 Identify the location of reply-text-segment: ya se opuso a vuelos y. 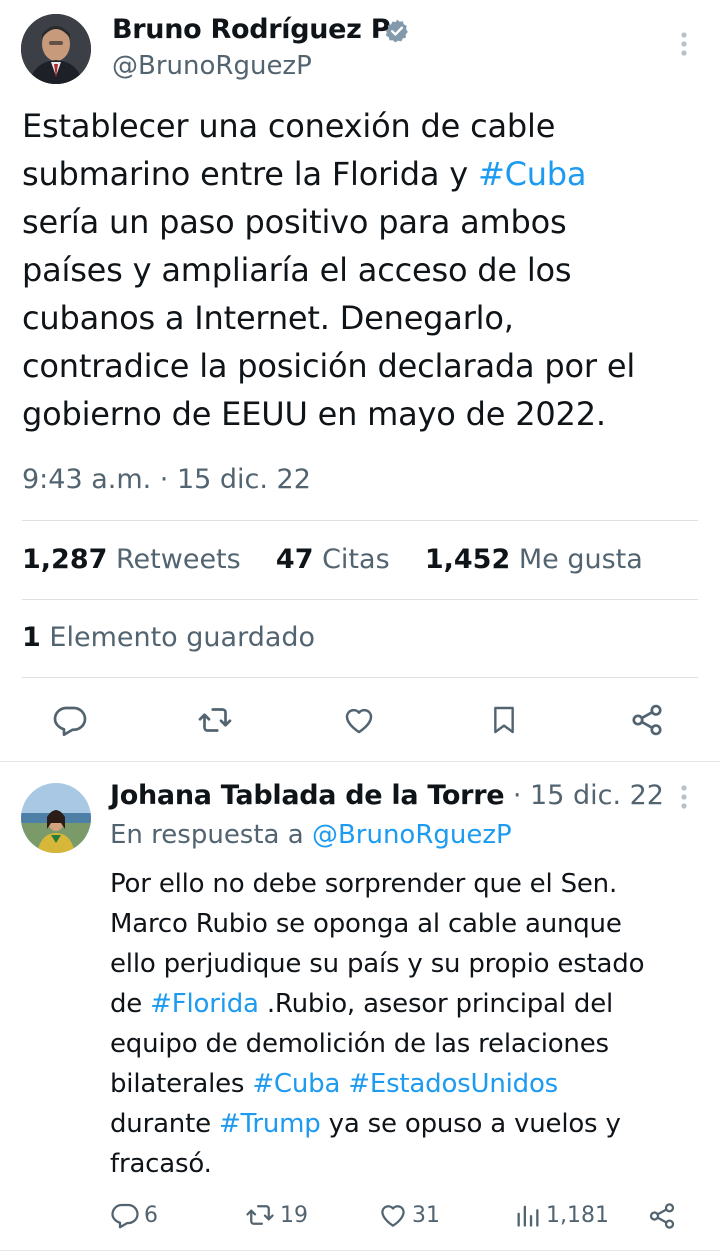
(470, 1124).